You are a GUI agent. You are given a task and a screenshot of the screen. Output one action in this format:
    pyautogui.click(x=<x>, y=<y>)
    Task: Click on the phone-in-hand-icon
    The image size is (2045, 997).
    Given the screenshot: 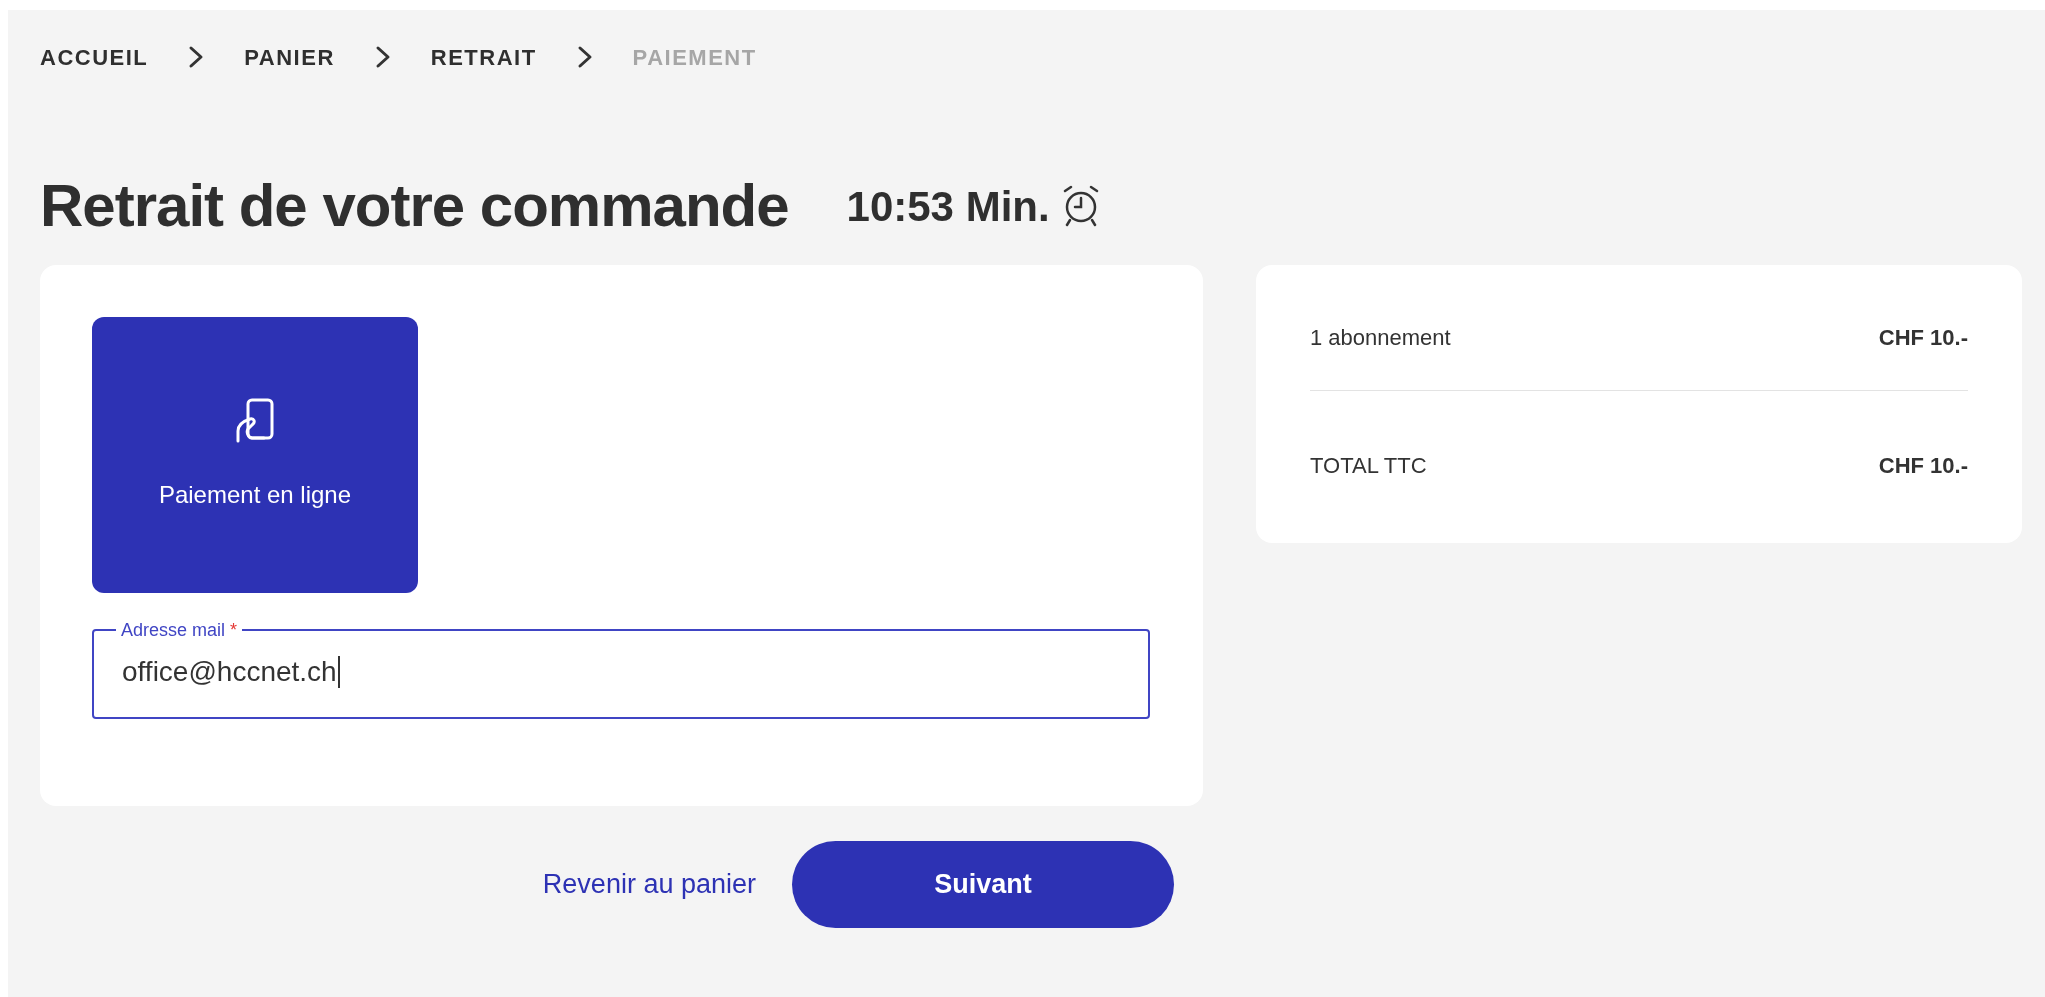 What is the action you would take?
    pyautogui.click(x=255, y=420)
    